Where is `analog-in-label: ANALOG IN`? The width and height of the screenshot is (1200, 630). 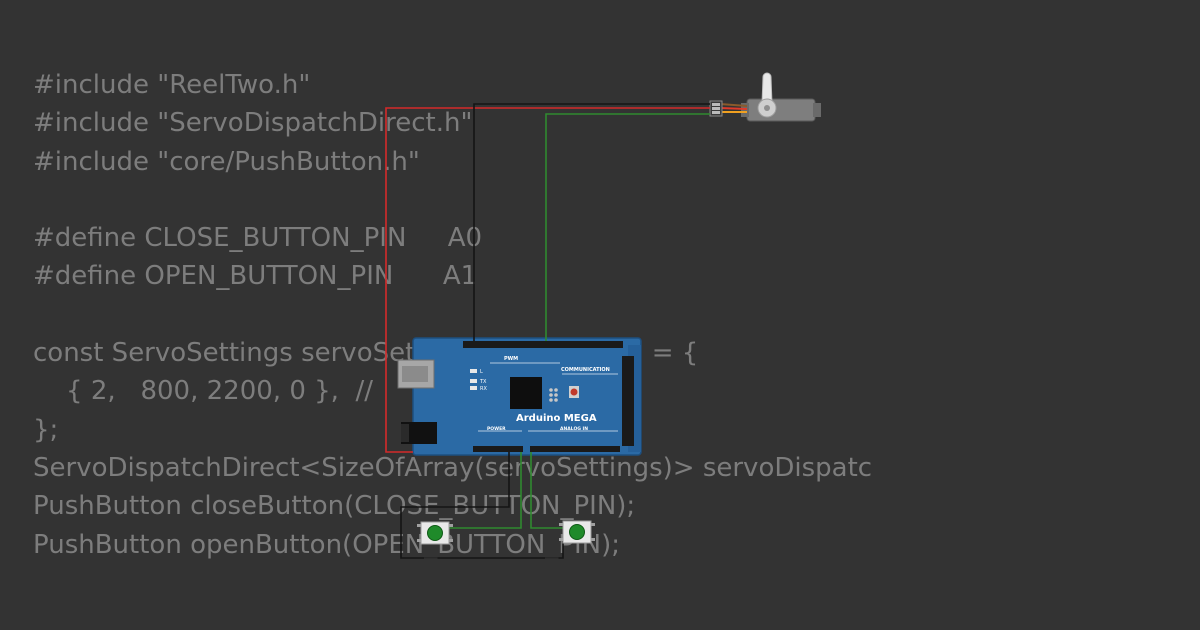
analog-in-label: ANALOG IN is located at coordinates (574, 429).